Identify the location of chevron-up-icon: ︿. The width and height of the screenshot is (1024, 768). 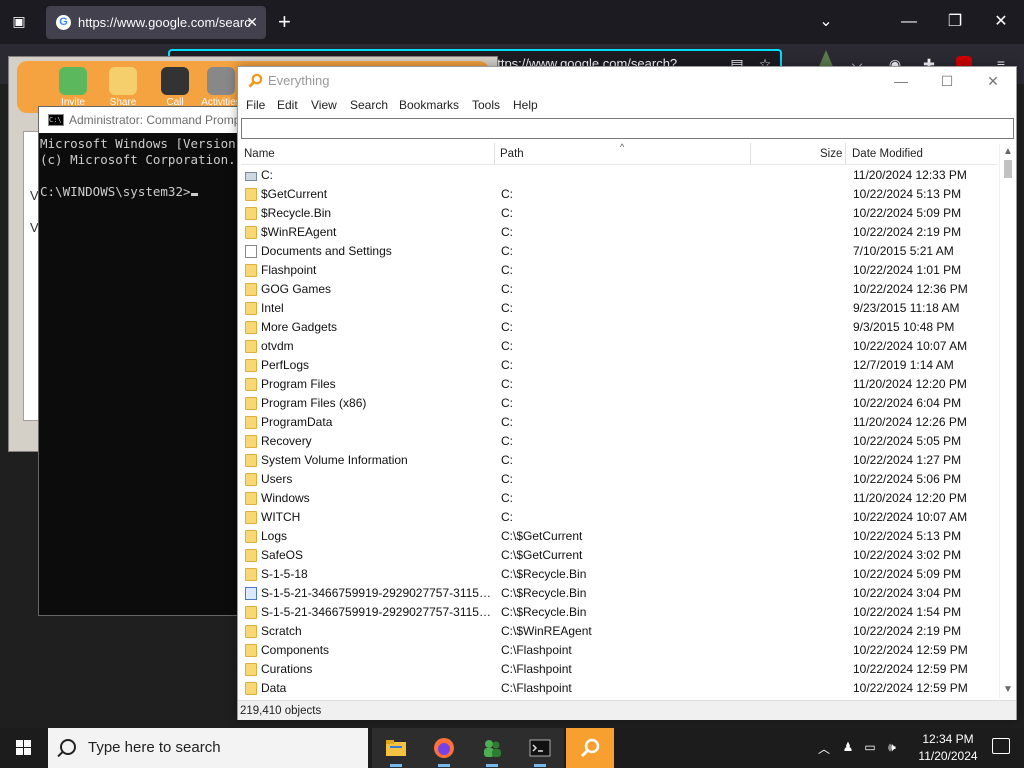
(824, 748).